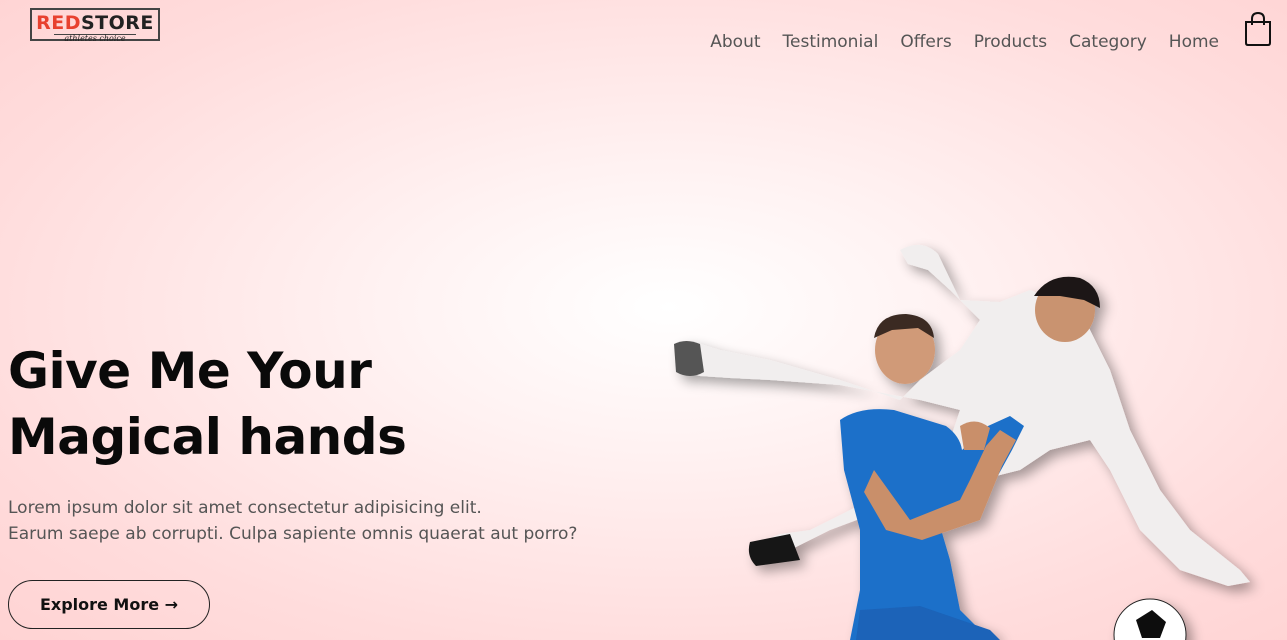 This screenshot has height=640, width=1287. What do you see at coordinates (1108, 42) in the screenshot?
I see `nav-link-category: Category` at bounding box center [1108, 42].